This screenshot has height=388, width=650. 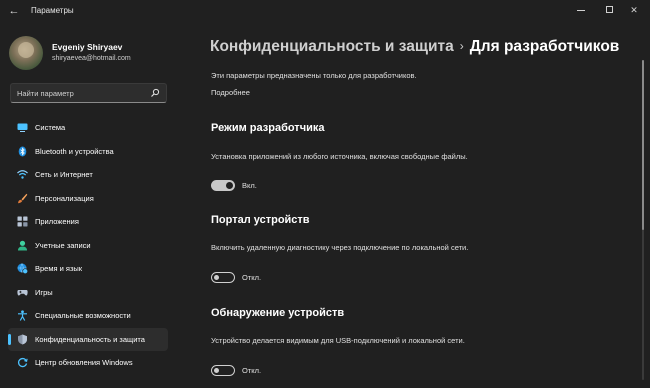 I want to click on developer-mode-title: Режим разработчика, so click(x=268, y=128).